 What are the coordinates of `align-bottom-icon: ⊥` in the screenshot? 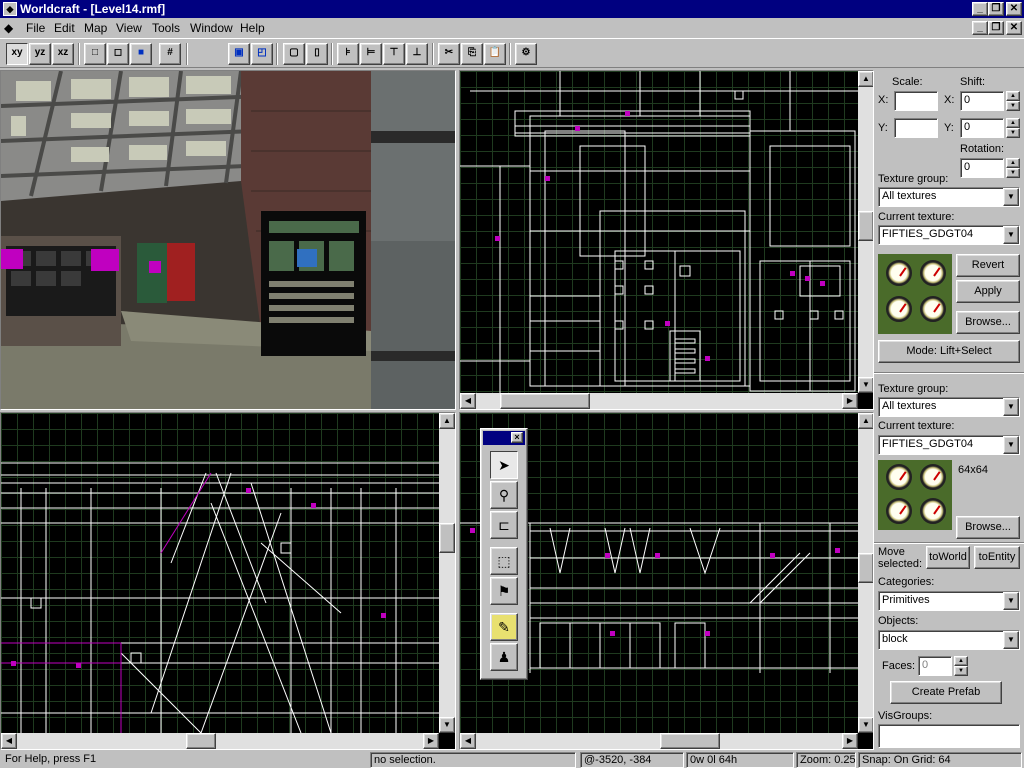 It's located at (417, 54).